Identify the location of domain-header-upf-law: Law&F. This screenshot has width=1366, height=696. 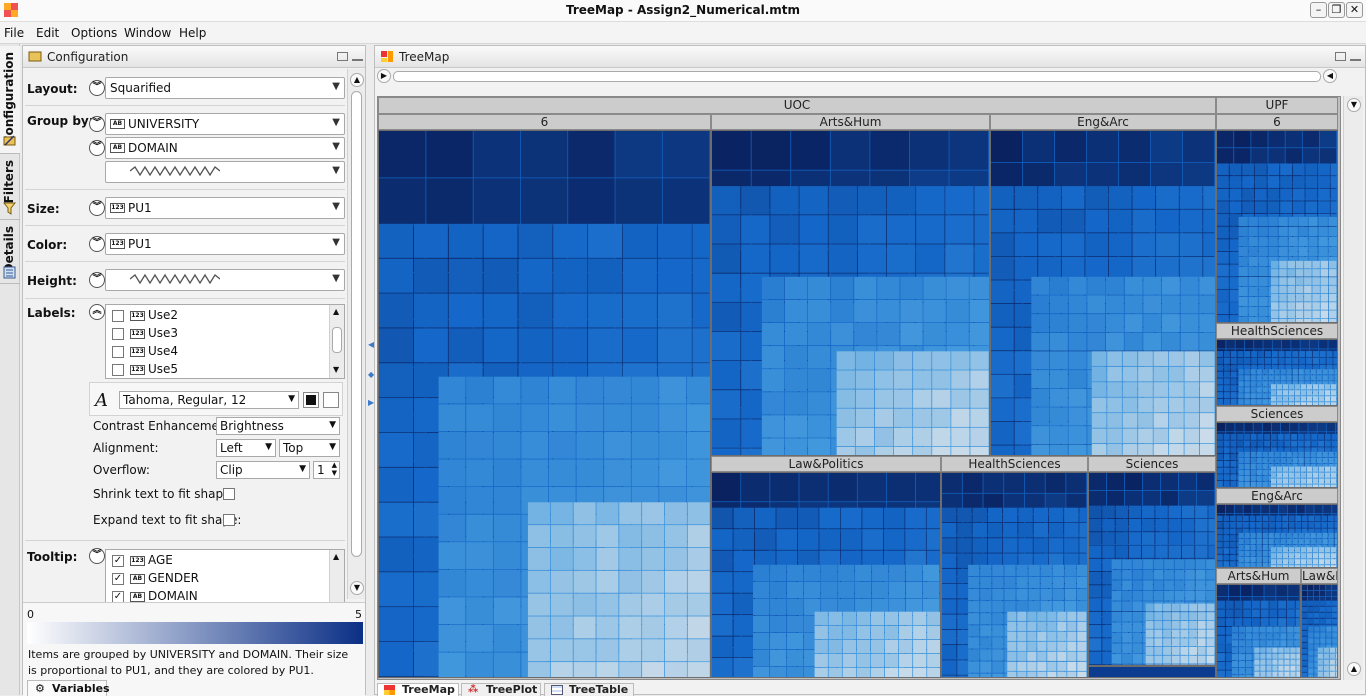
(1319, 576).